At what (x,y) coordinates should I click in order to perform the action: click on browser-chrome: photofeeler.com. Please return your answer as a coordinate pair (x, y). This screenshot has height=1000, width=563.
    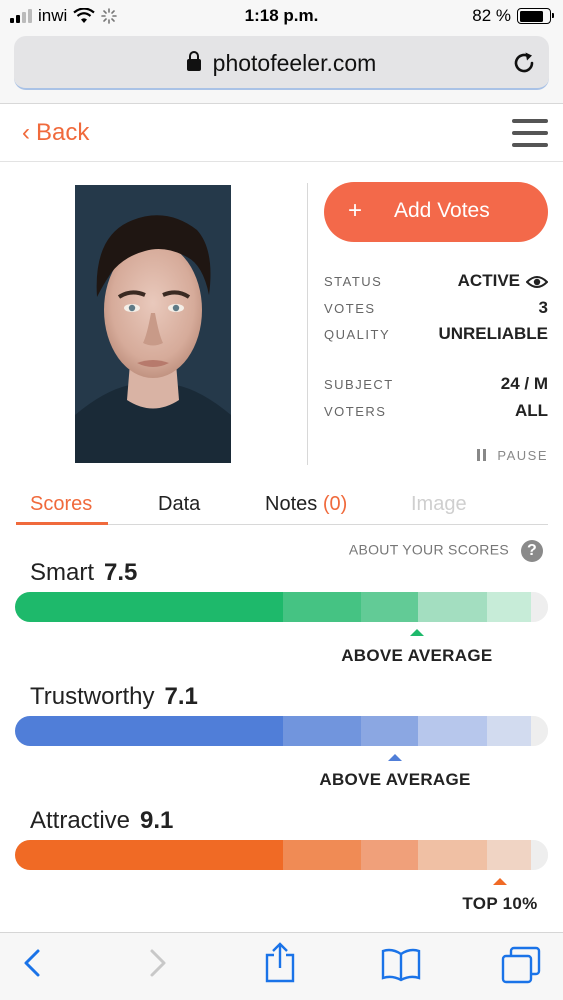
    Looking at the image, I should click on (281, 68).